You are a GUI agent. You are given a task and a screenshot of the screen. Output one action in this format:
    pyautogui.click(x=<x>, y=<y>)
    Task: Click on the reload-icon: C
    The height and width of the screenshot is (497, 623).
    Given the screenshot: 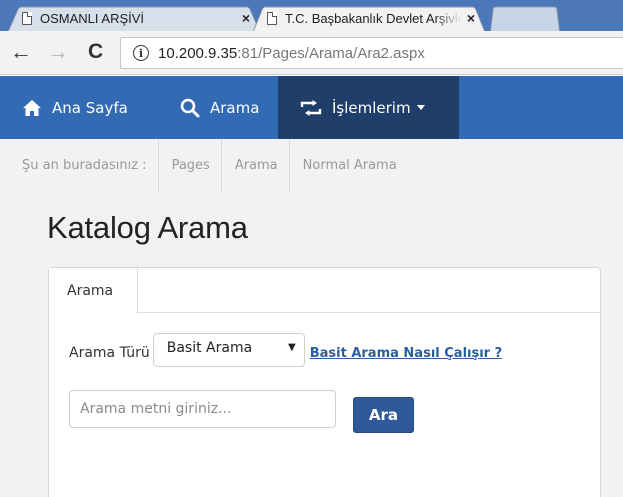 What is the action you would take?
    pyautogui.click(x=95, y=52)
    